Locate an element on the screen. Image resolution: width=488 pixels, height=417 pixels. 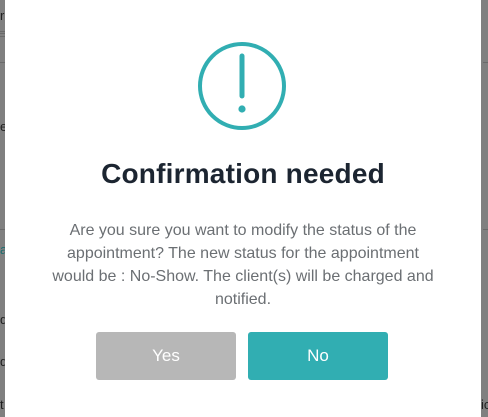
background-text-fragment: ic is located at coordinates (484, 404).